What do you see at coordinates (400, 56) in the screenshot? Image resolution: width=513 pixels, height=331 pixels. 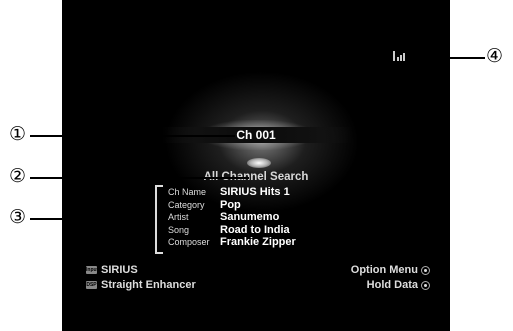 I see `antenna-signal-icon` at bounding box center [400, 56].